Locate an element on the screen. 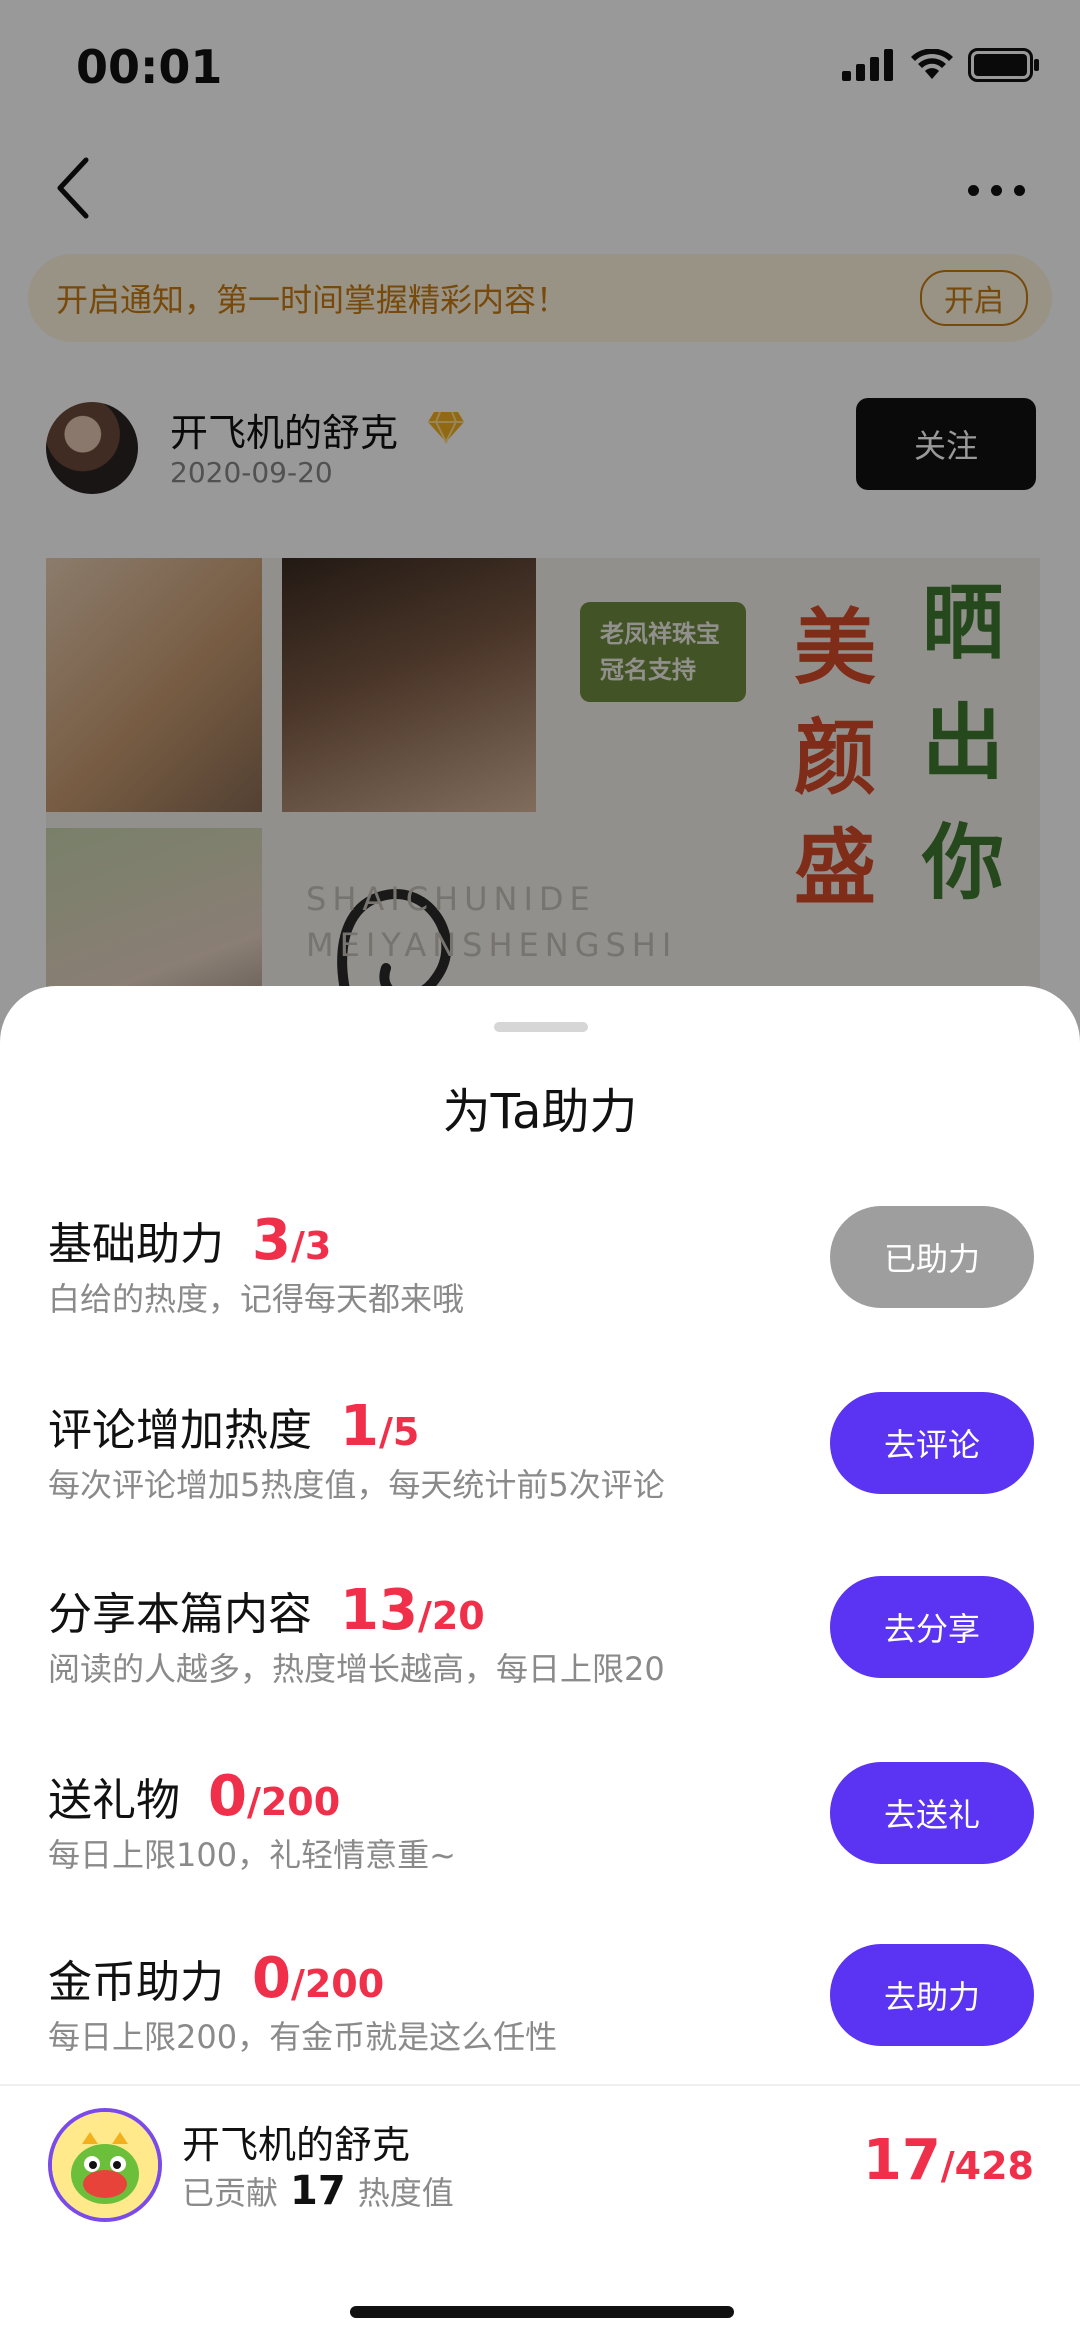  task-progress: 3/3 is located at coordinates (291, 1240).